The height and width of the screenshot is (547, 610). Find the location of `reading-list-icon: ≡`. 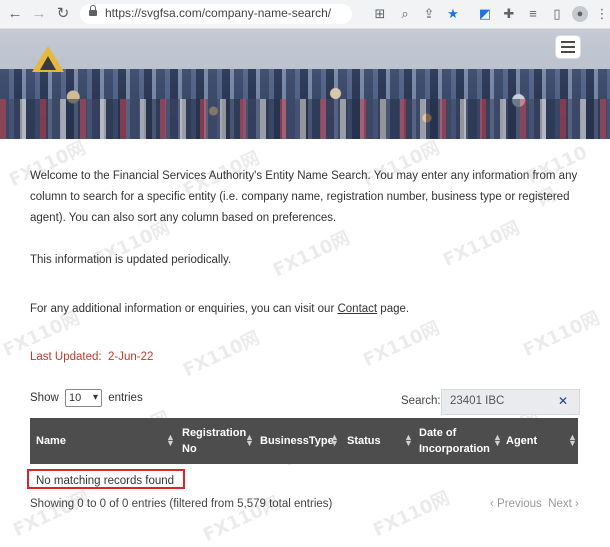

reading-list-icon: ≡ is located at coordinates (533, 14).